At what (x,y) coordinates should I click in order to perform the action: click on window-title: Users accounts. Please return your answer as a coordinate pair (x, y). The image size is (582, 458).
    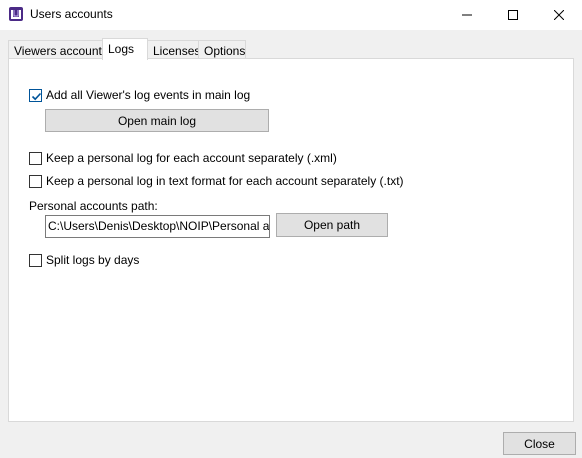
    Looking at the image, I should click on (71, 14).